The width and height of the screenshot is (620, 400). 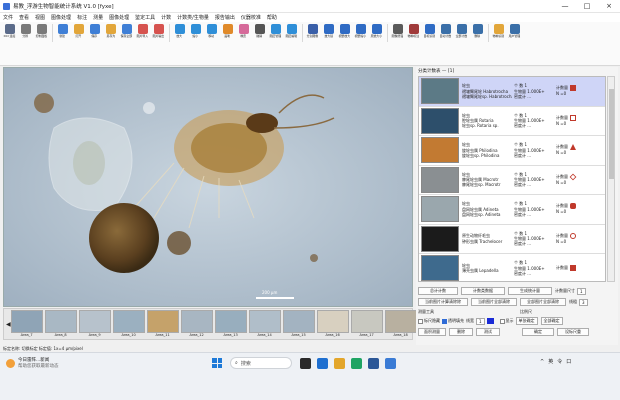 I want to click on menu-annotate: 标注, so click(x=82, y=17).